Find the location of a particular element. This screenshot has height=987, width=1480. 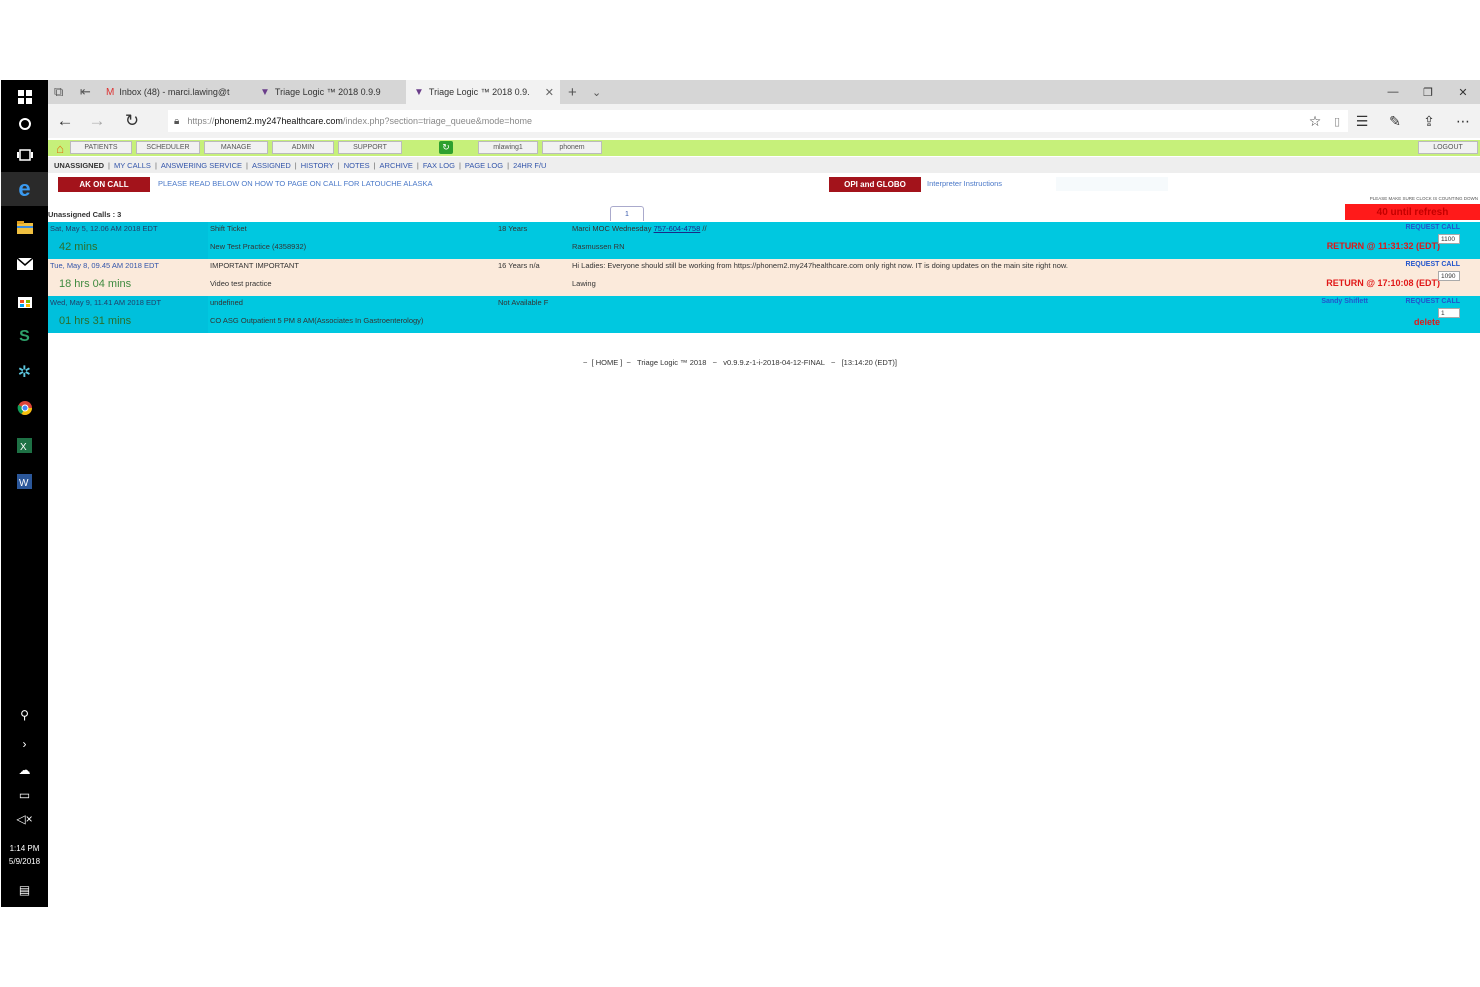

pen-notes-icon: ✎ is located at coordinates (1395, 121).